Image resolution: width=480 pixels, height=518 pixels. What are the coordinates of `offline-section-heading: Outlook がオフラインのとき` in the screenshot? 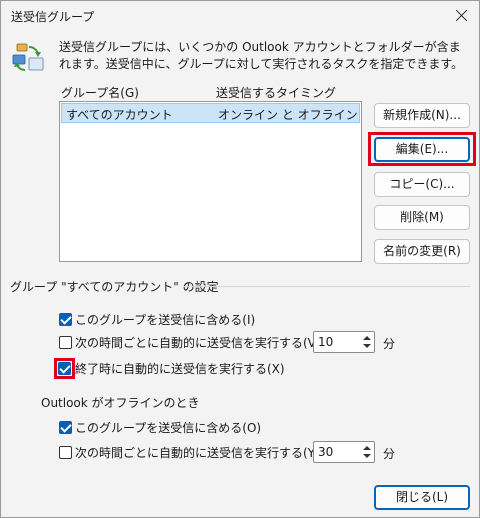 It's located at (120, 403).